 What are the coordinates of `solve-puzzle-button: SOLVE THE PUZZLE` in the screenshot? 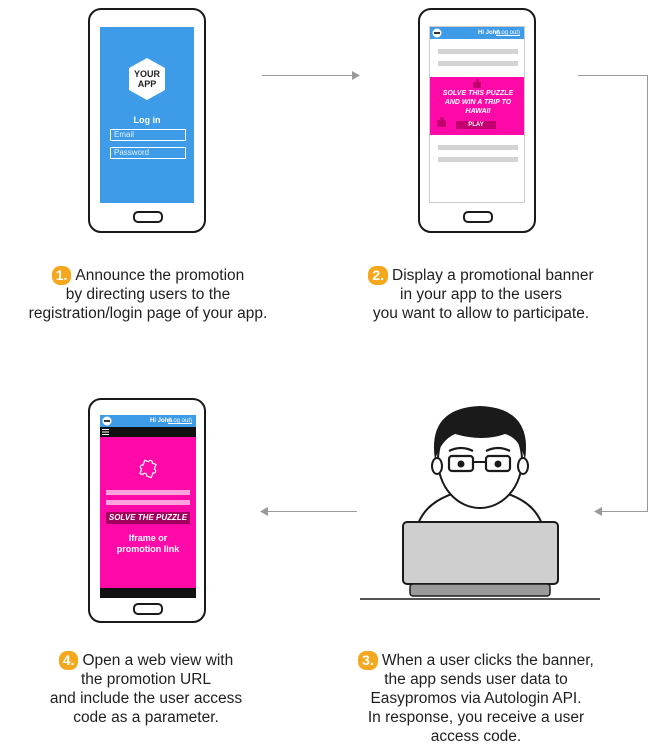 It's located at (148, 518).